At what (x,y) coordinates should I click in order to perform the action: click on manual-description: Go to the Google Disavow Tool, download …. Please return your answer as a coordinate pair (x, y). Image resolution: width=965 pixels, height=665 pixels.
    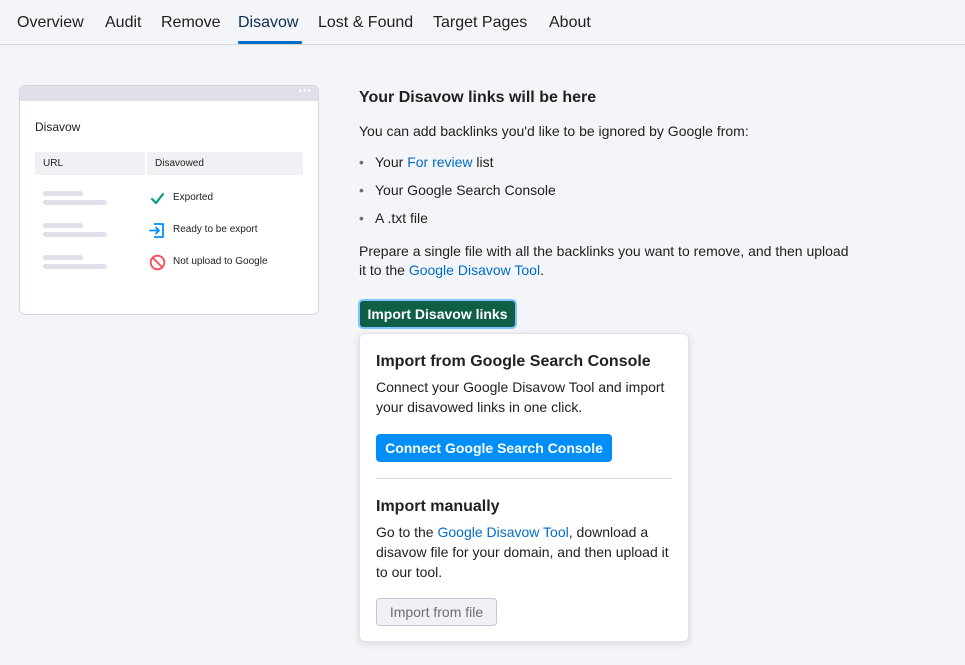
    Looking at the image, I should click on (526, 552).